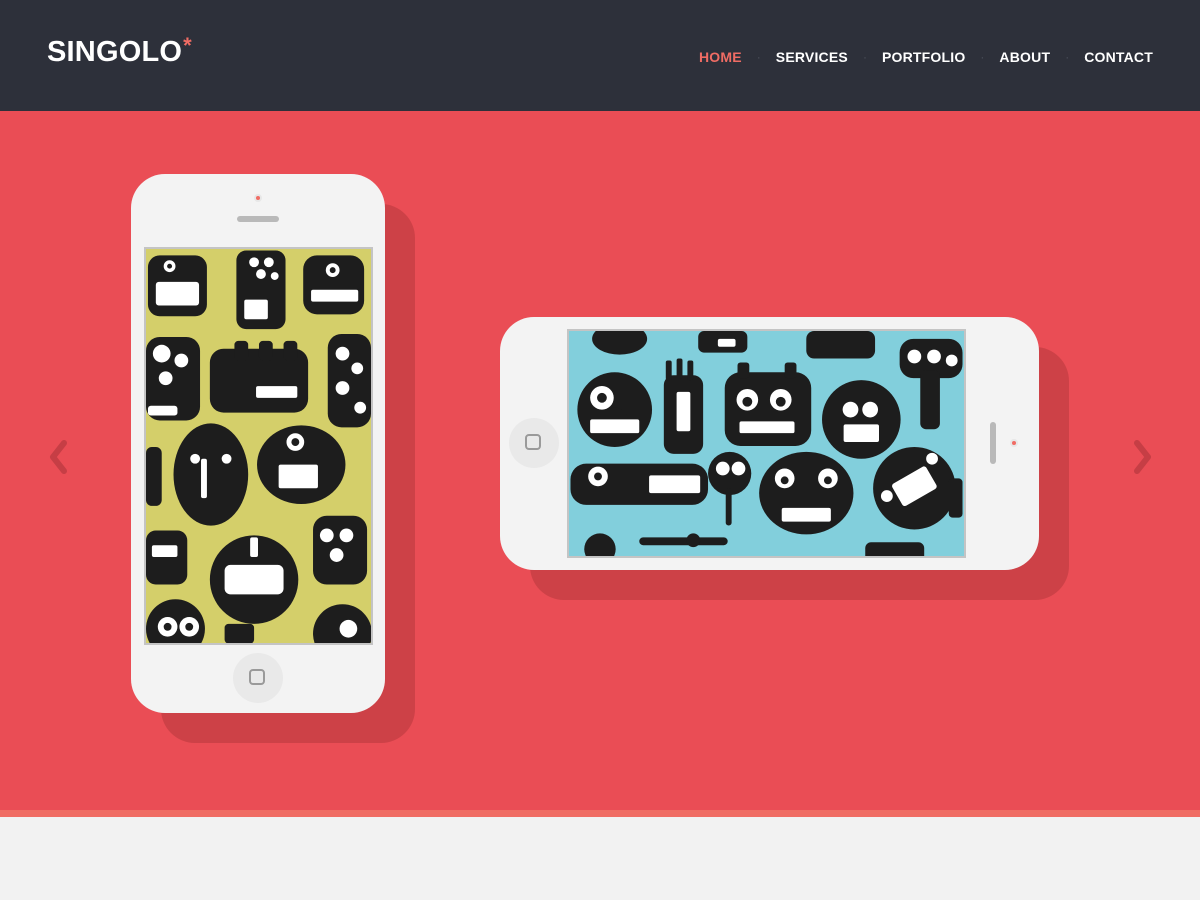  I want to click on logo-text: SINGOLO, so click(115, 52).